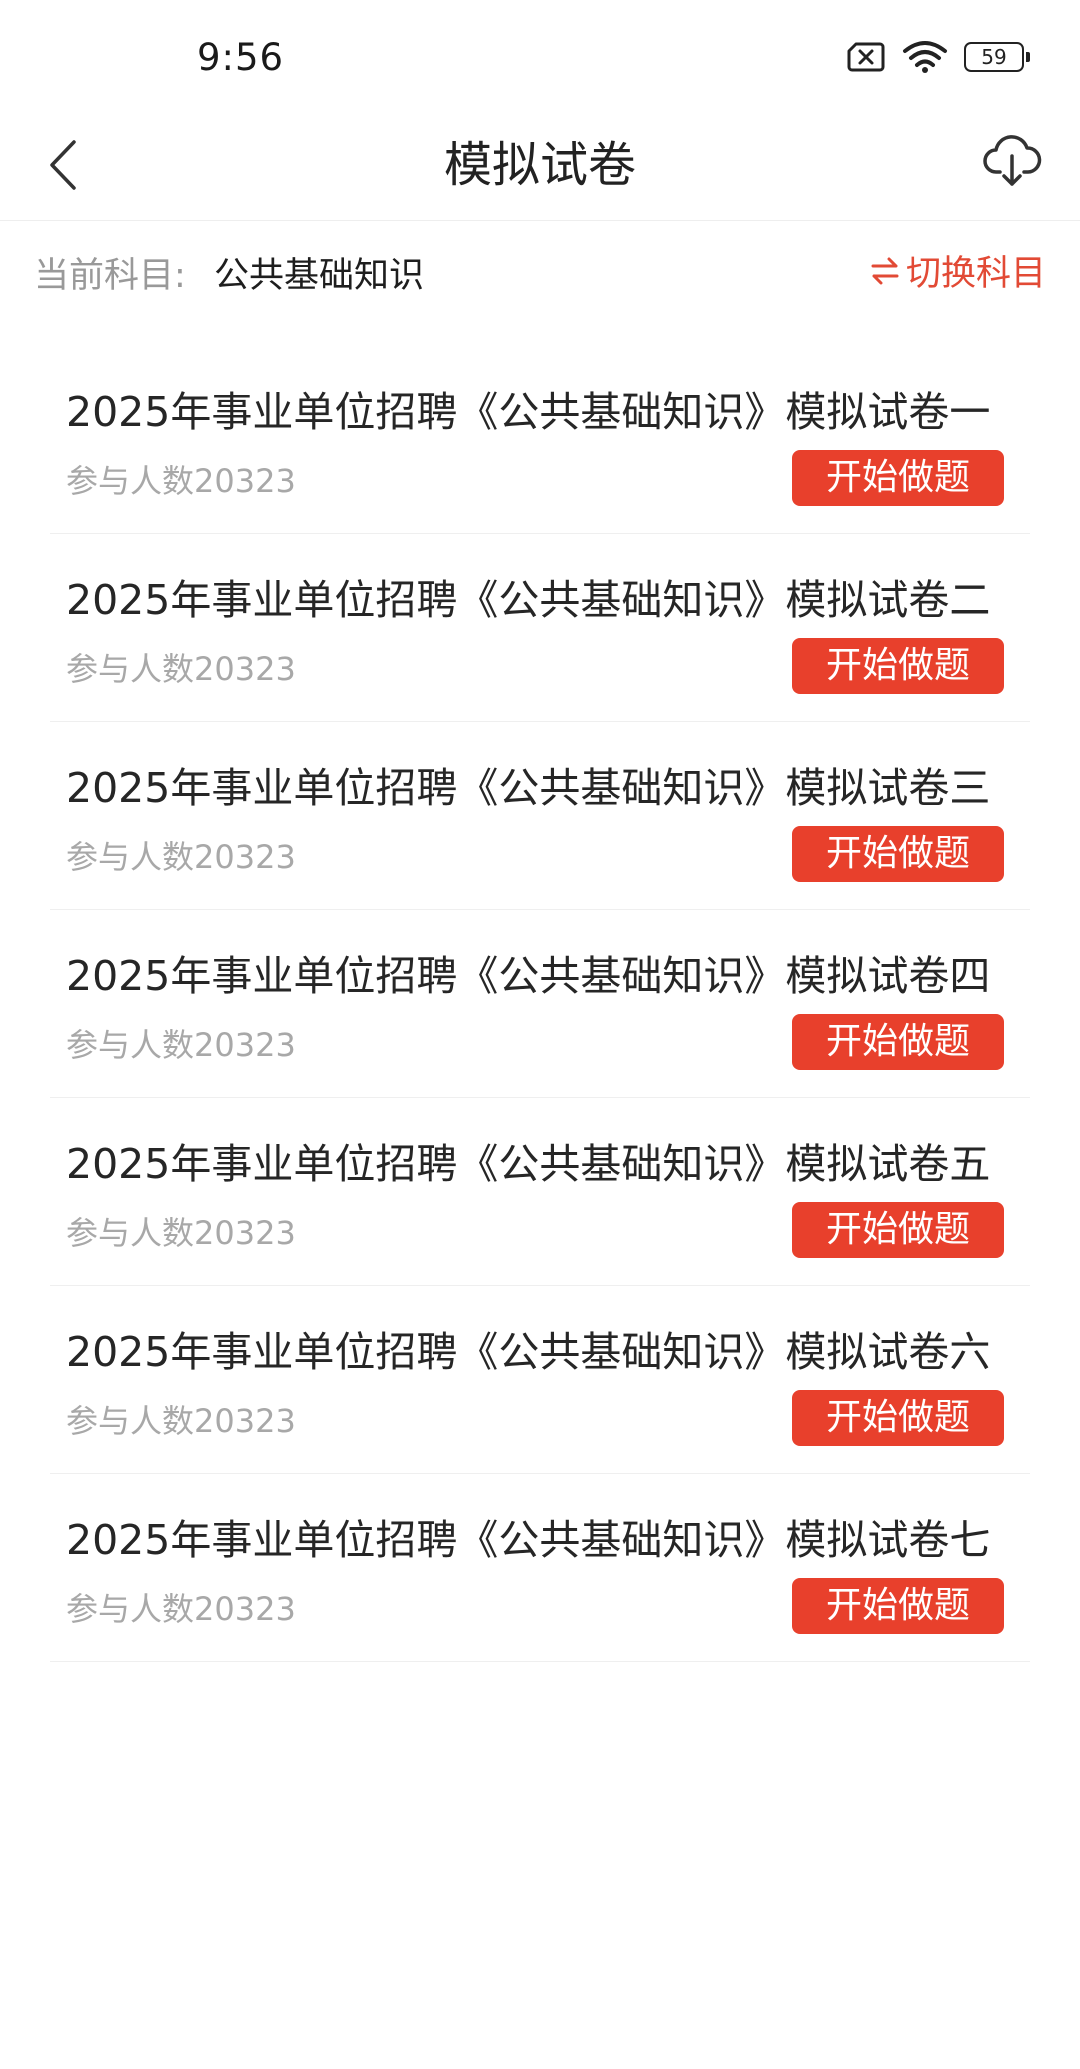  Describe the element at coordinates (528, 412) in the screenshot. I see `paper-title: 2025年事业单位招聘《公共基础知识》模拟试卷一` at that location.